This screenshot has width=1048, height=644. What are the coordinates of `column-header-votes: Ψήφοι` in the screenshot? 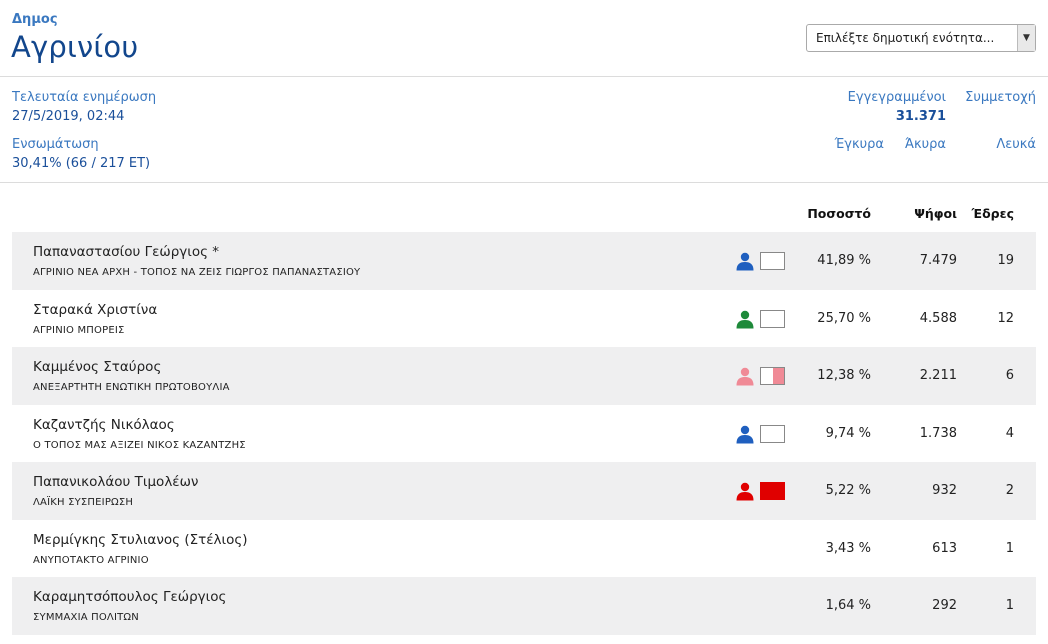 It's located at (935, 213).